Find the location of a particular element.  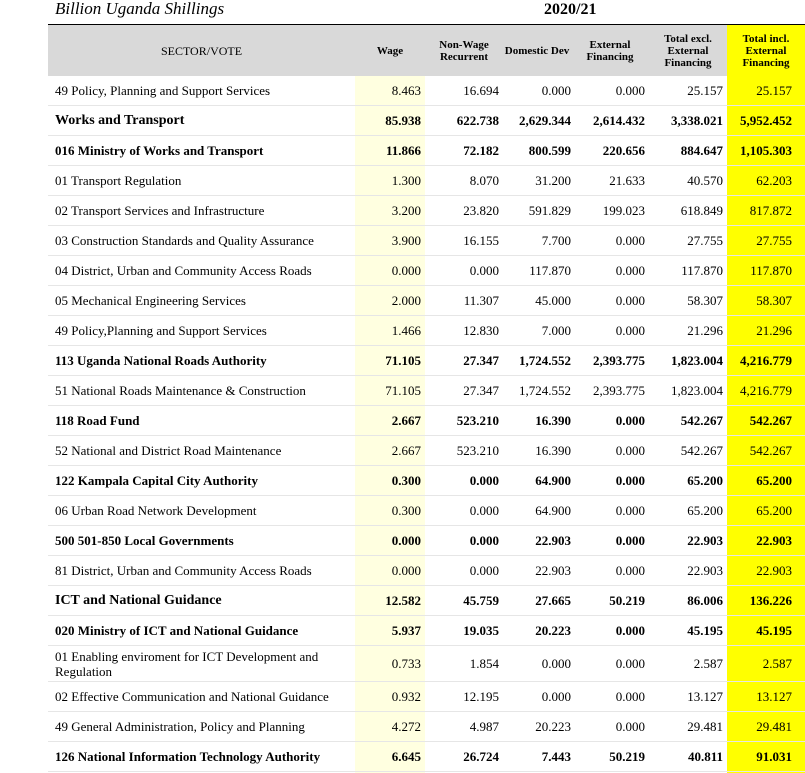

cell-total-incl: 1,105.303 is located at coordinates (766, 150).